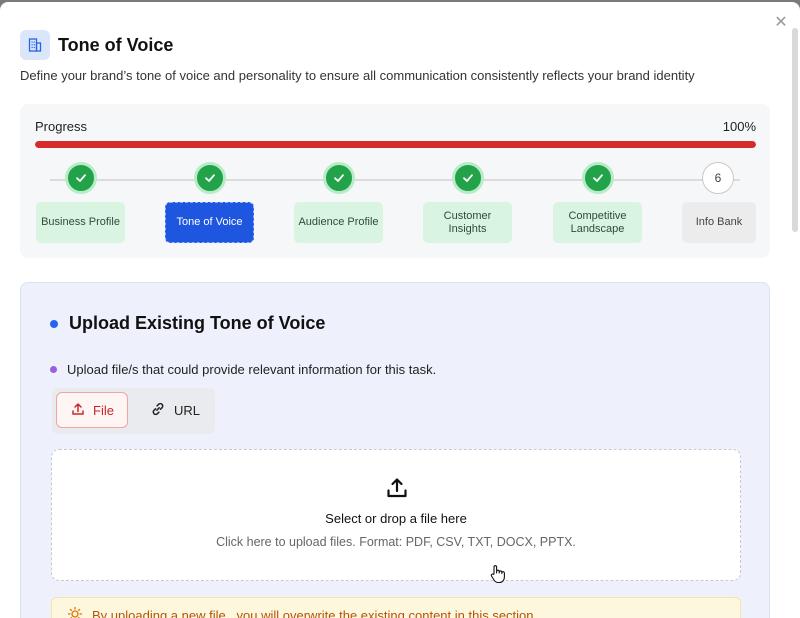  What do you see at coordinates (103, 410) in the screenshot?
I see `tab-file-label: File` at bounding box center [103, 410].